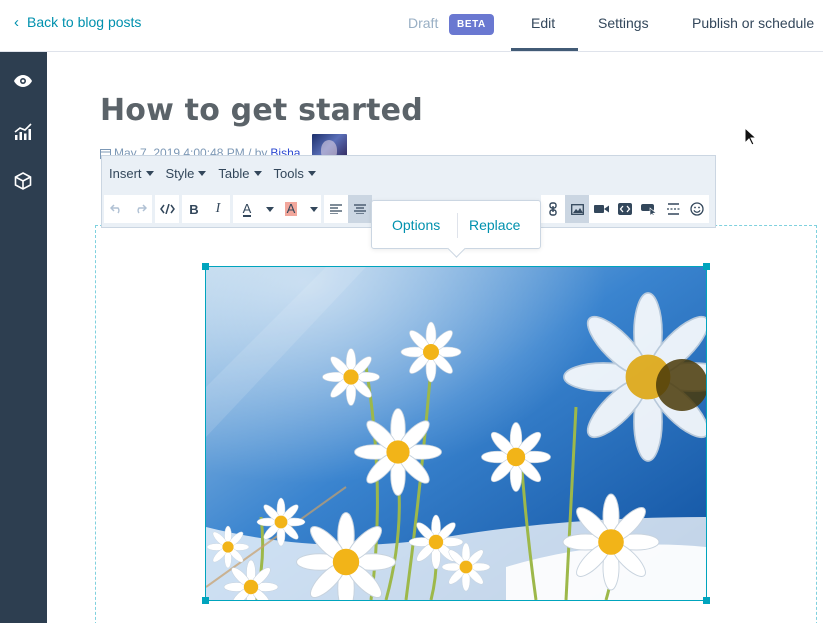 The height and width of the screenshot is (623, 823). Describe the element at coordinates (84, 22) in the screenshot. I see `back-link-label: Back to blog posts` at that location.